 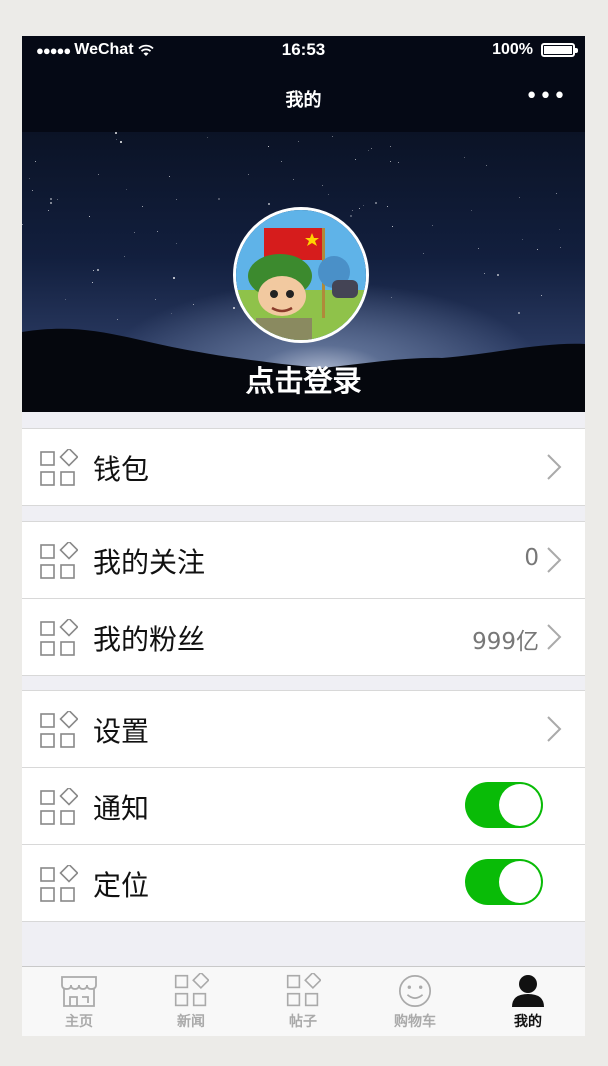 I want to click on list-group: 钱包, so click(x=303, y=467).